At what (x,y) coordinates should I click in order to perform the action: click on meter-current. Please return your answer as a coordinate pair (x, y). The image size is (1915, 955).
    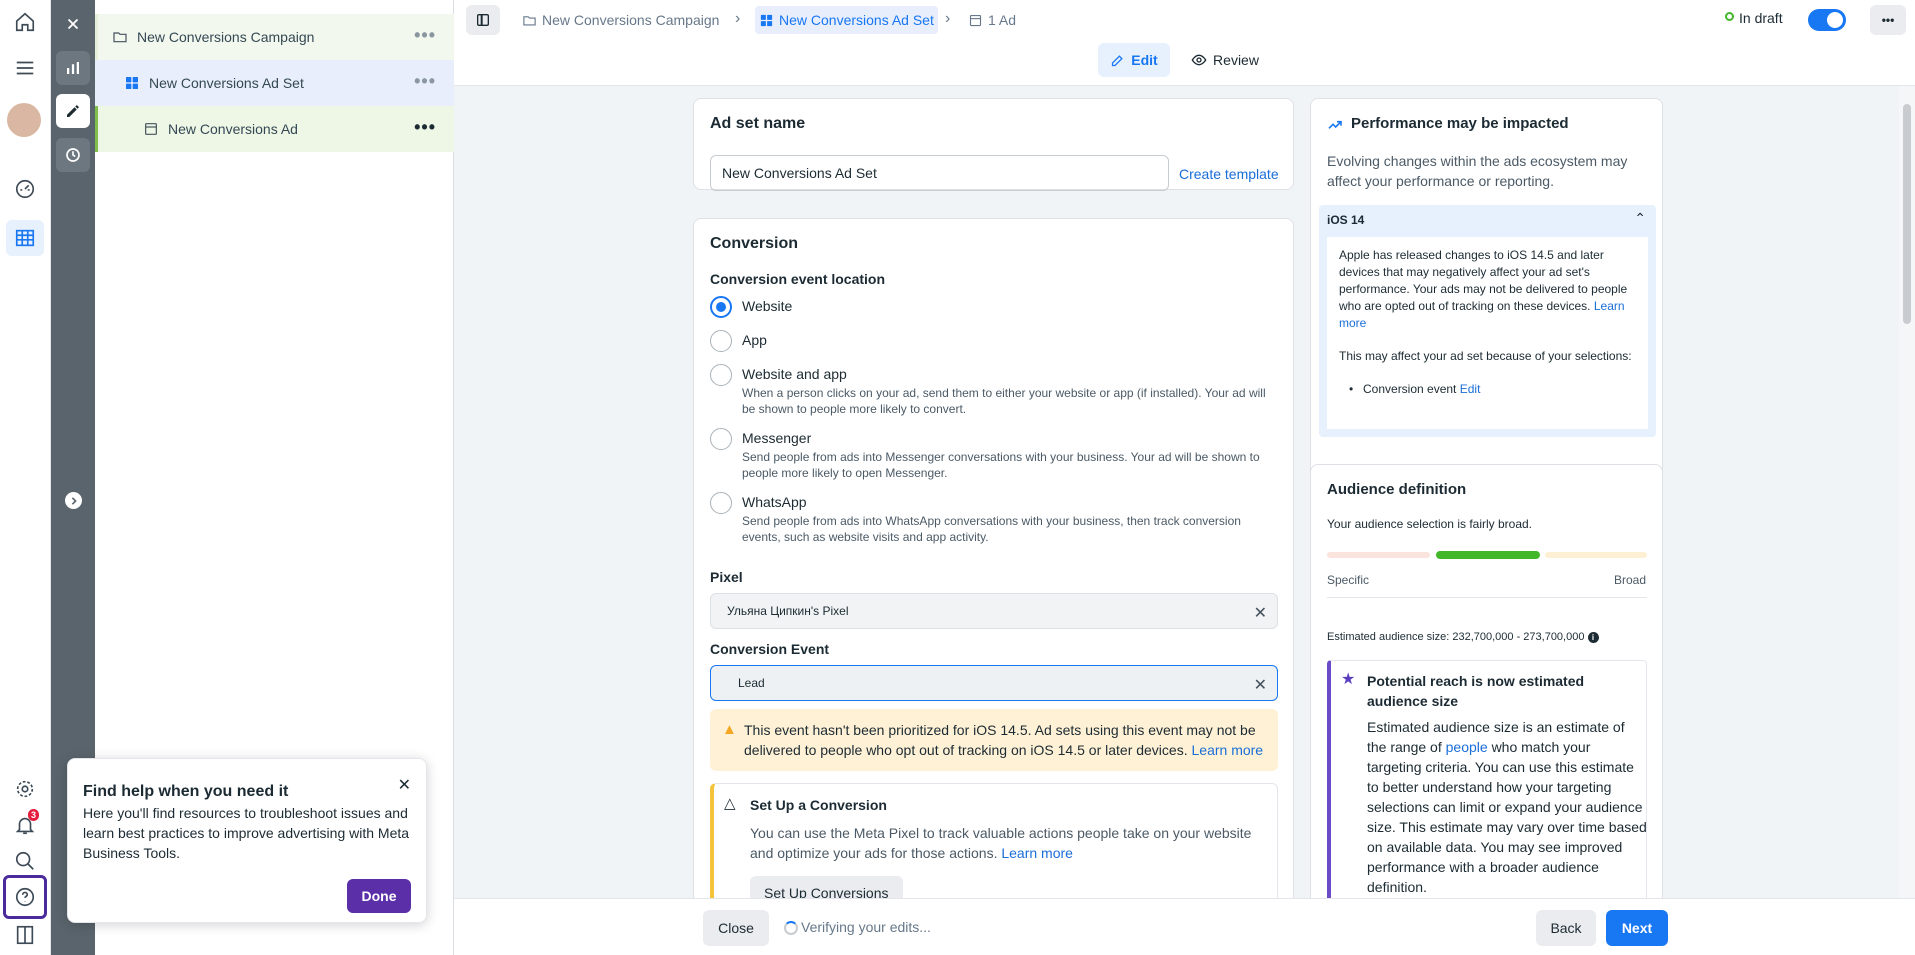
    Looking at the image, I should click on (1488, 555).